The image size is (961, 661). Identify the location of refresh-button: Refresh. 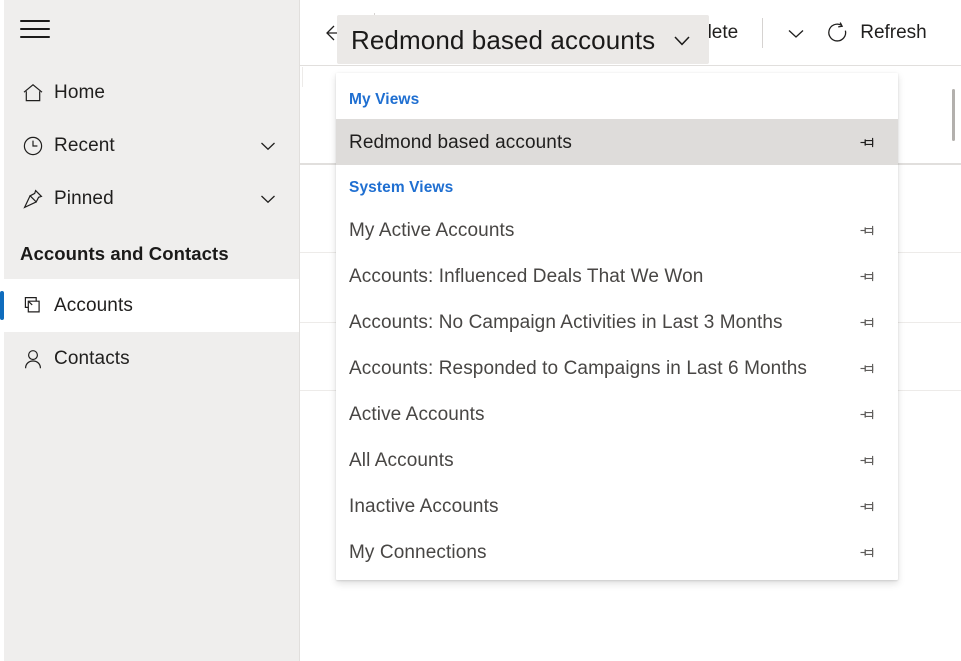
(876, 33).